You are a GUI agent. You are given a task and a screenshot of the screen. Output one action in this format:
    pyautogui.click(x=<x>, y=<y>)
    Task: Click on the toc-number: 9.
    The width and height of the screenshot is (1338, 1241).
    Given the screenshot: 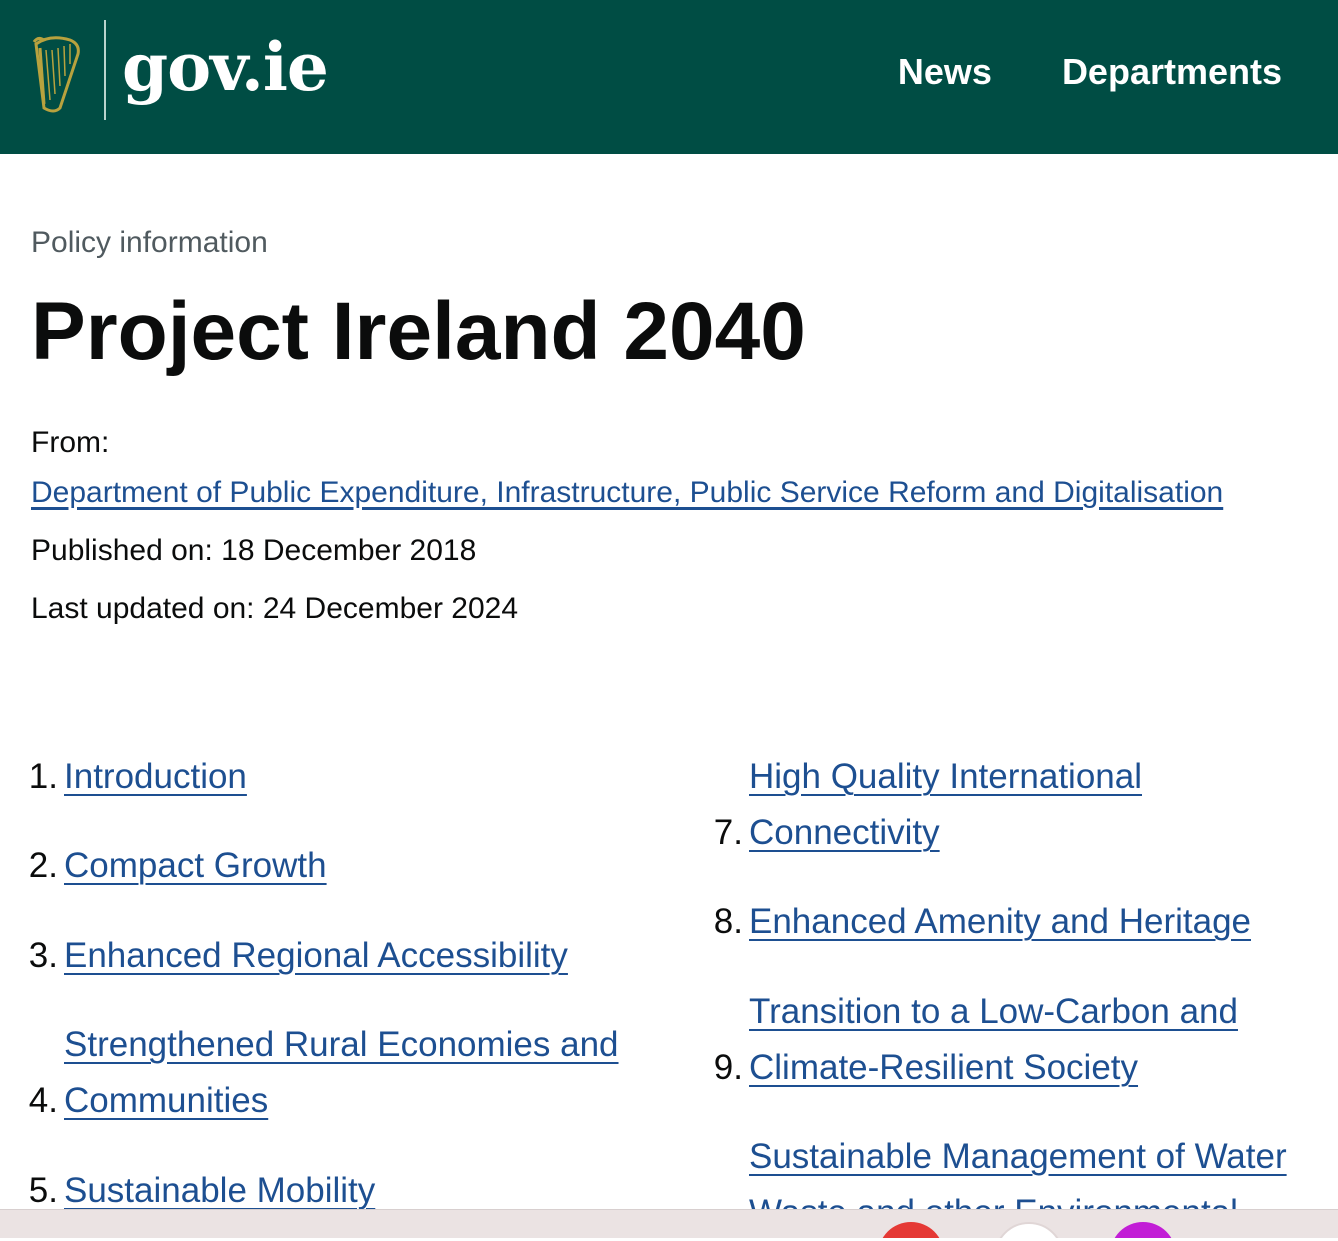 What is the action you would take?
    pyautogui.click(x=728, y=1067)
    